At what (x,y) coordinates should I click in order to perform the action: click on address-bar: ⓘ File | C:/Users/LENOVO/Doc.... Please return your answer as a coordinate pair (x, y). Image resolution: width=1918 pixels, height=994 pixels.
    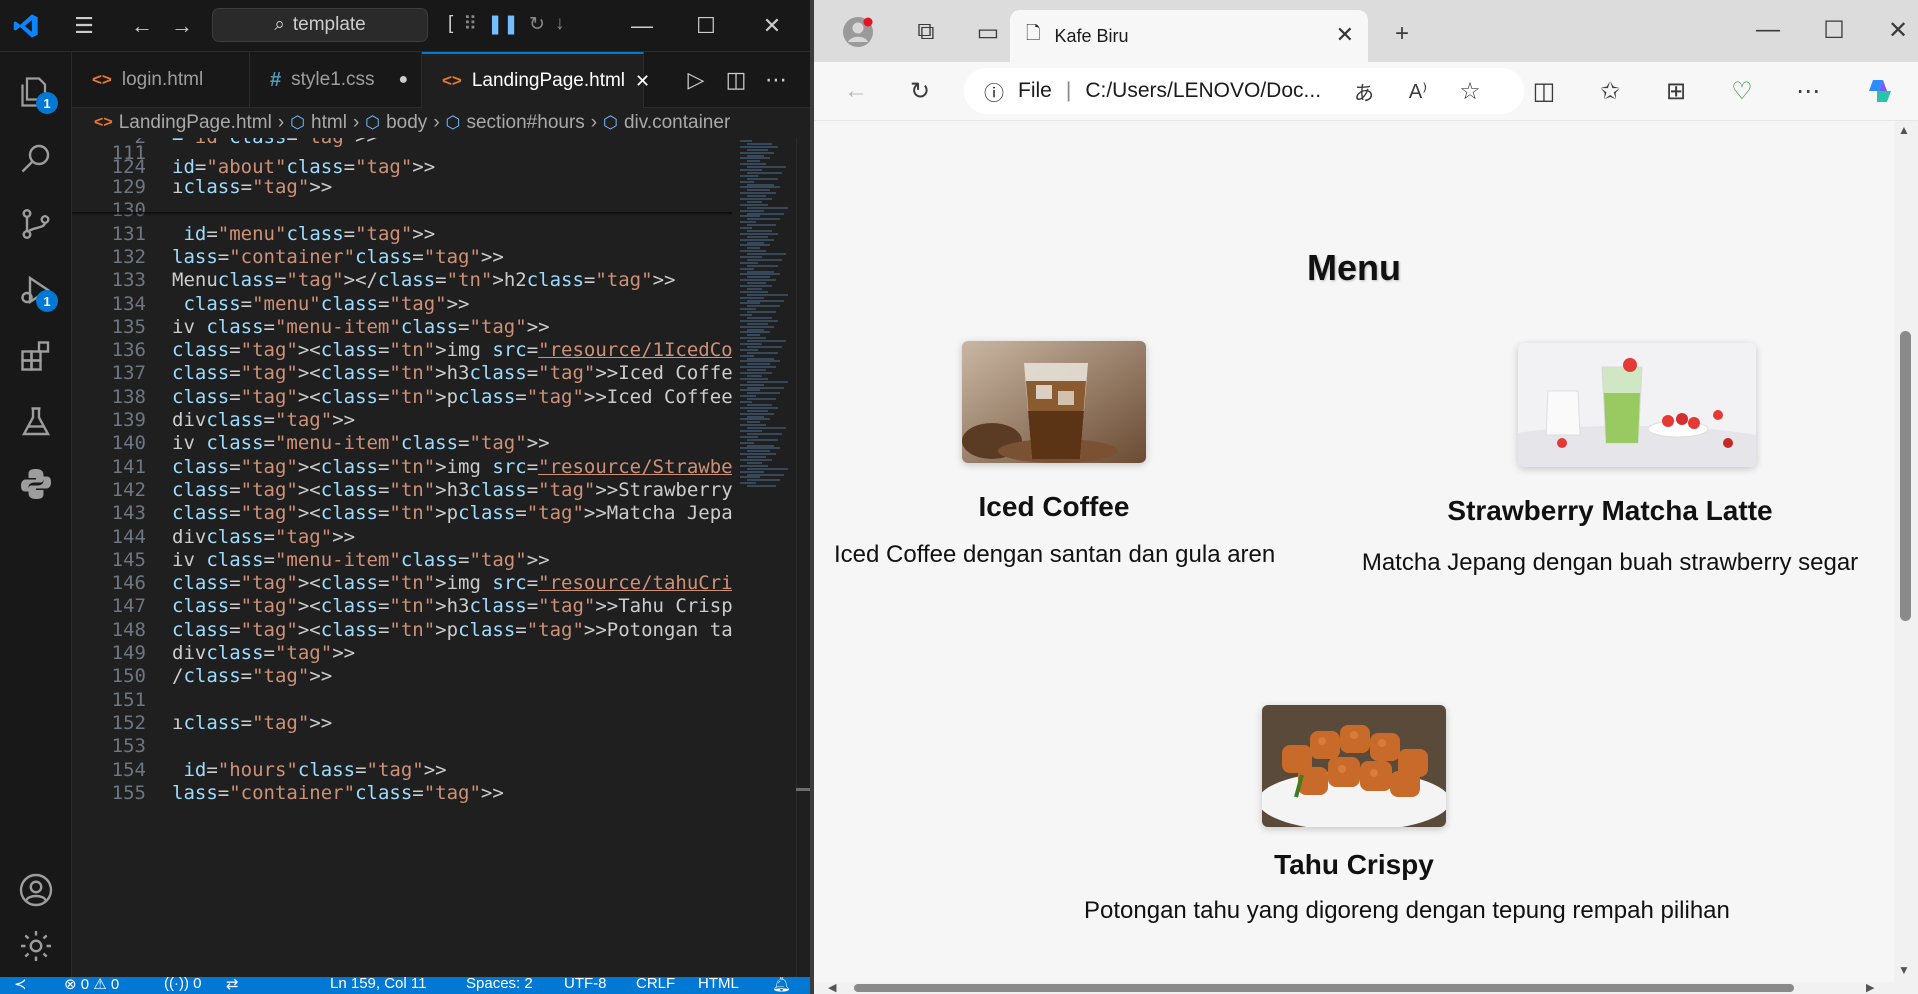
    Looking at the image, I should click on (1244, 91).